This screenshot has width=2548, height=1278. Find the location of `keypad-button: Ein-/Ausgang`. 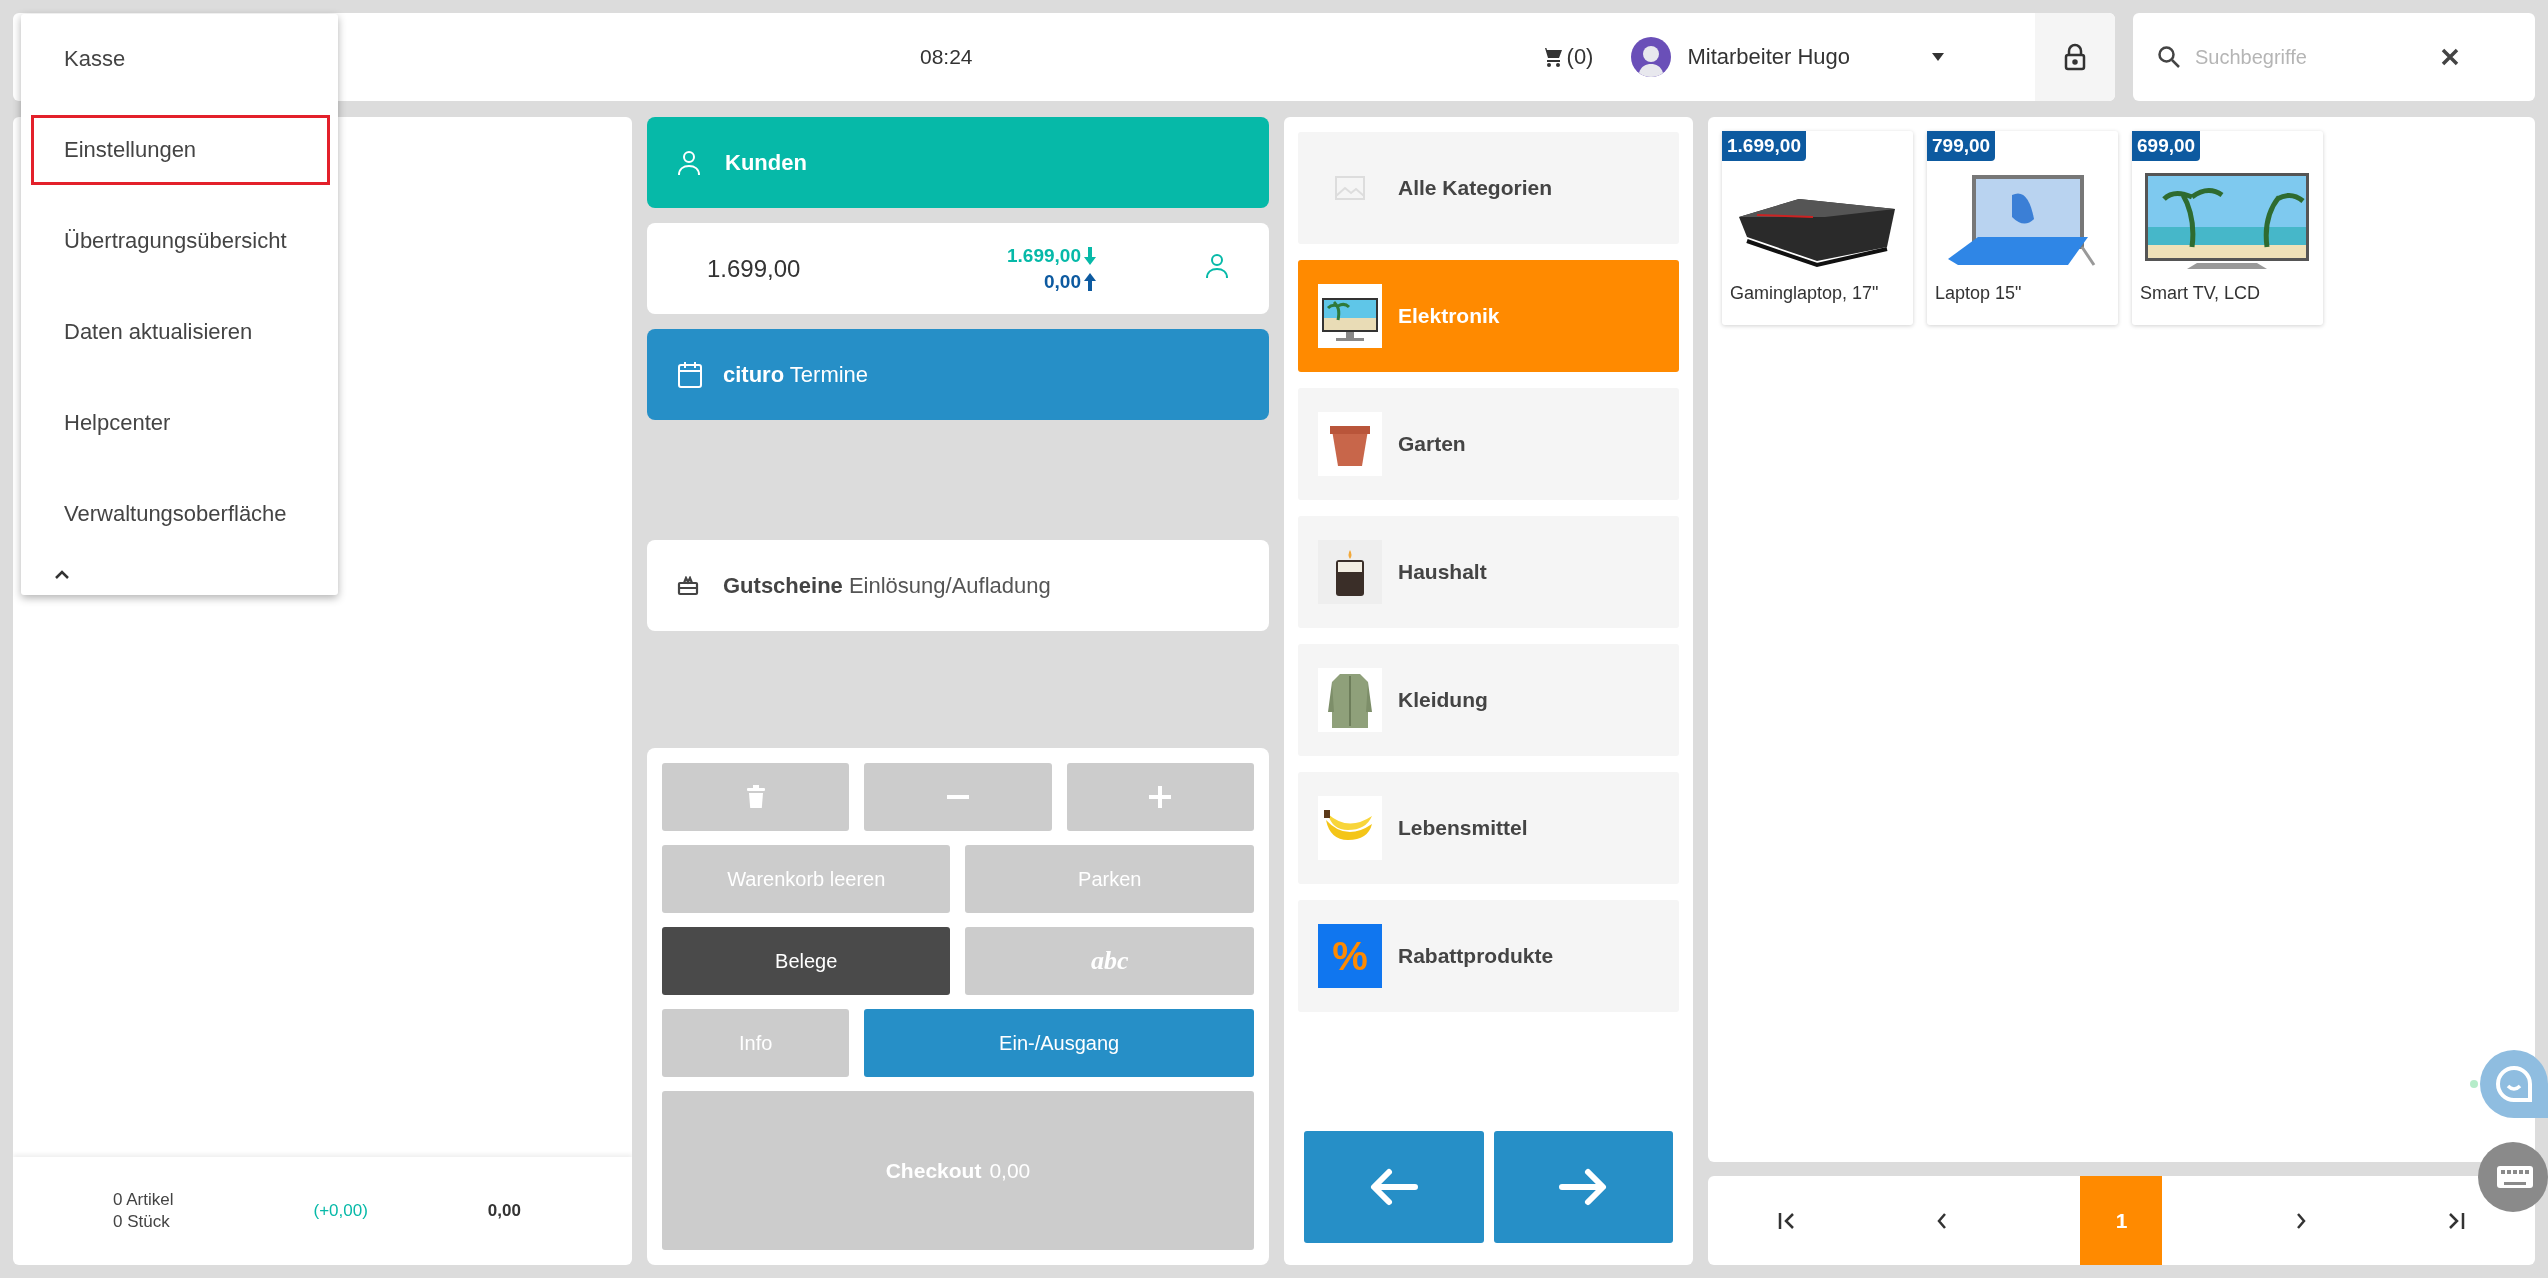

keypad-button: Ein-/Ausgang is located at coordinates (1059, 1043).